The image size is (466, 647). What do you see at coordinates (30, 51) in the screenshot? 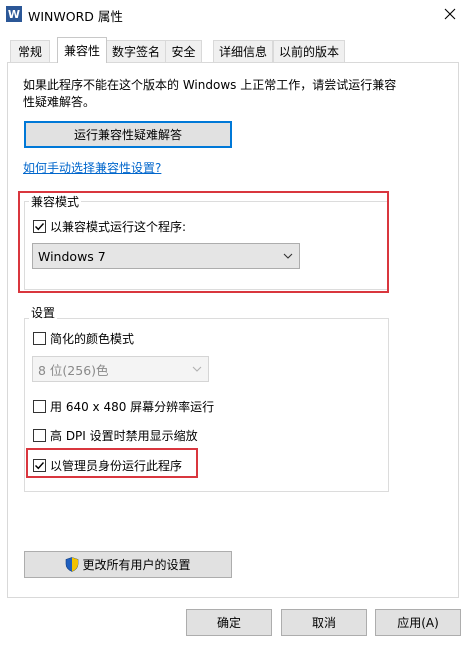
I see `tab-general: 常规` at bounding box center [30, 51].